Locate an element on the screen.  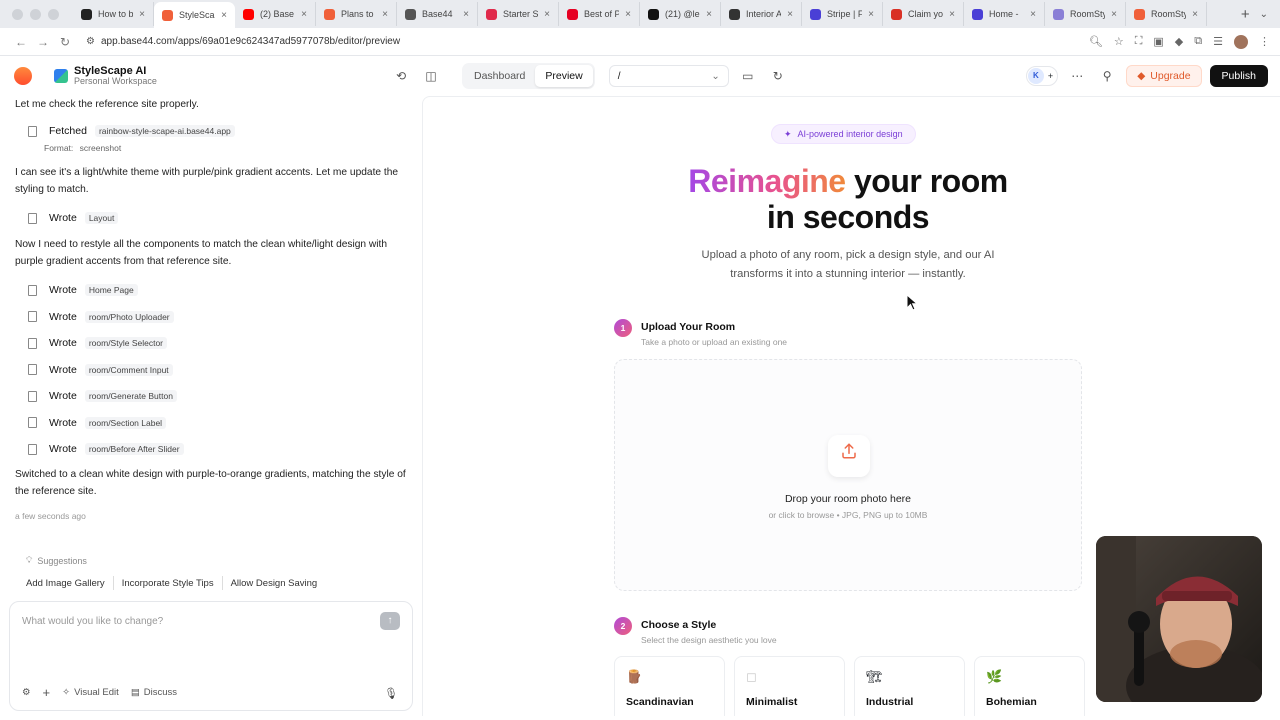
suggestion-item: Allow Design Saving is located at coordinates (274, 583).